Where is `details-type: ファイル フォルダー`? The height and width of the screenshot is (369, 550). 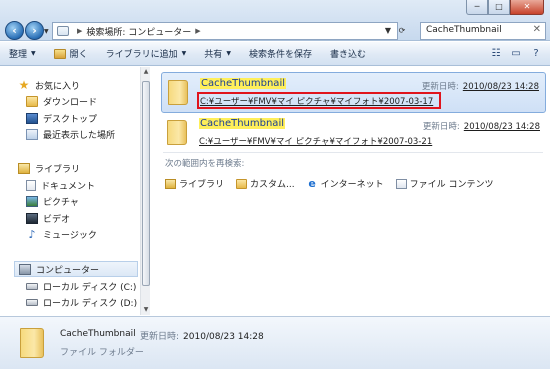
details-type: ファイル フォルダー is located at coordinates (102, 353).